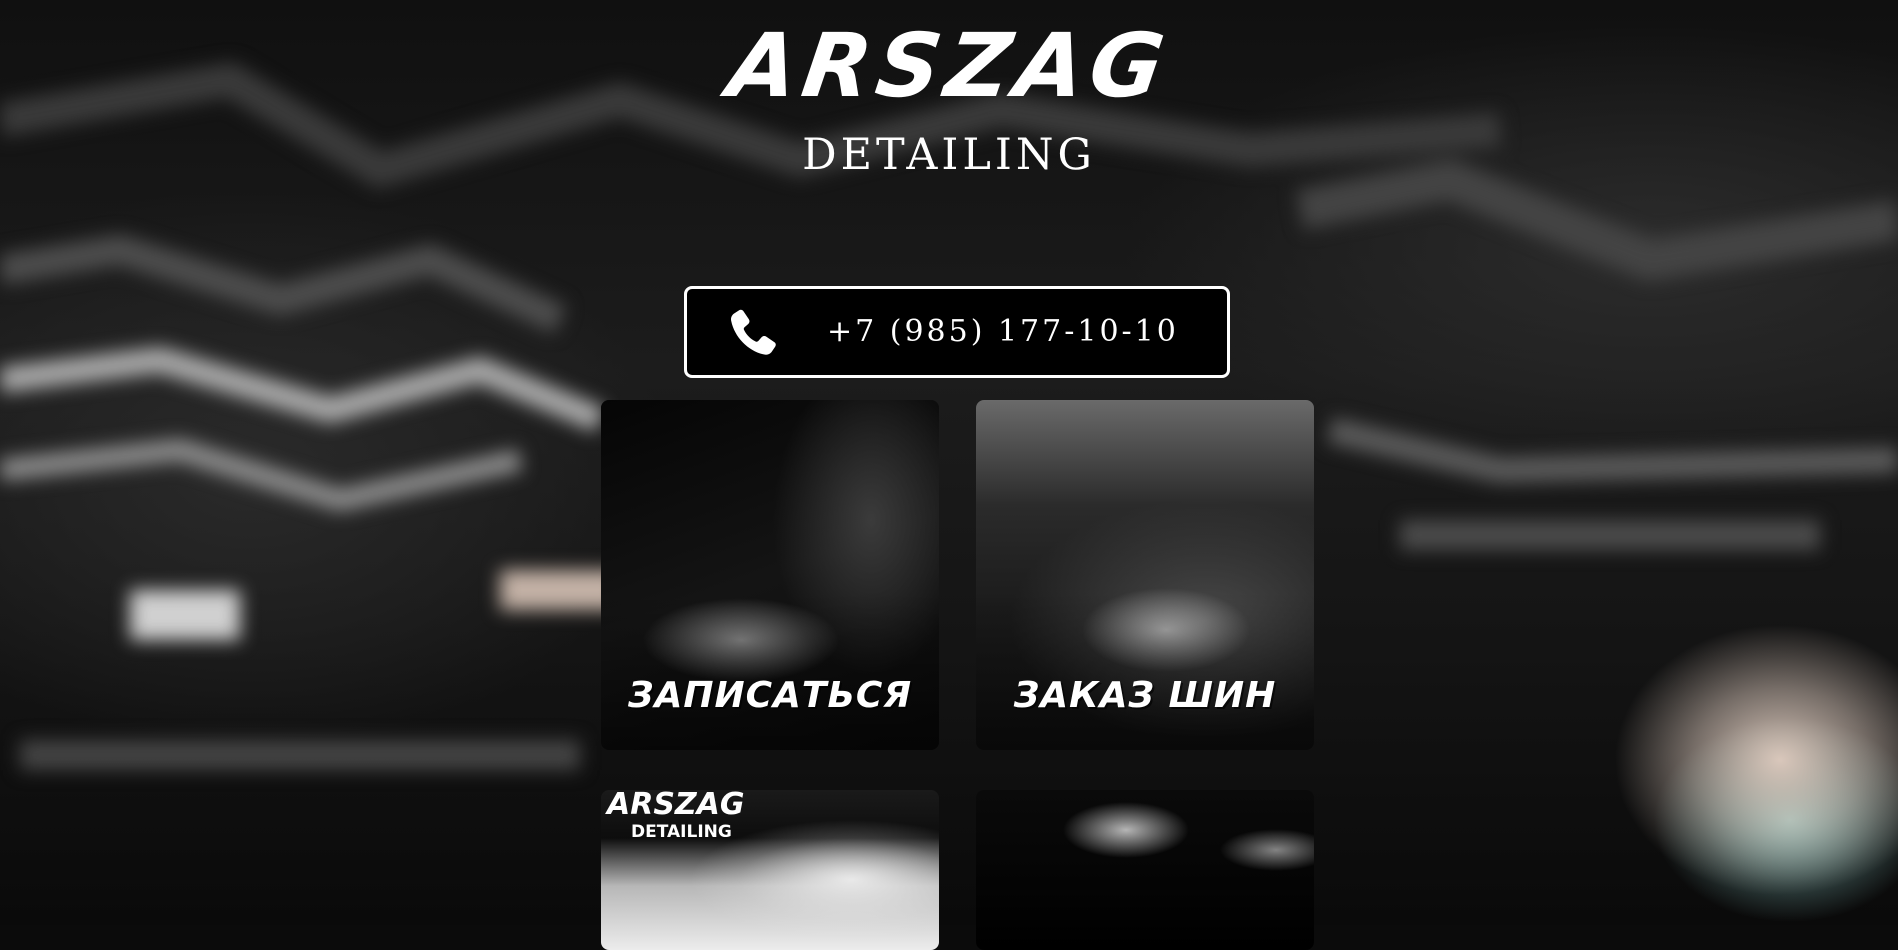 This screenshot has width=1898, height=950. Describe the element at coordinates (753, 332) in the screenshot. I see `phone-icon` at that location.